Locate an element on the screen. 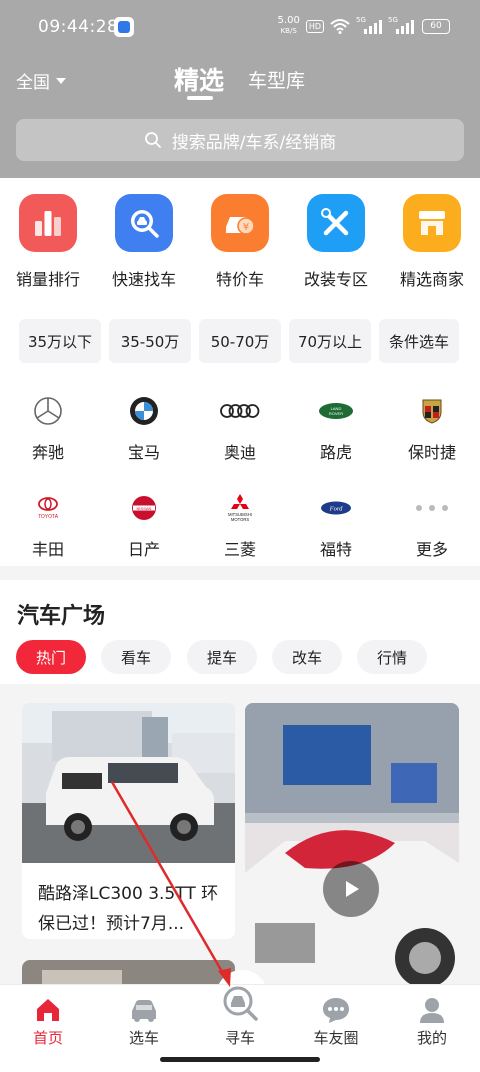 Image resolution: width=480 pixels, height=1072 pixels. brand-bmw: 宝马 is located at coordinates (144, 427).